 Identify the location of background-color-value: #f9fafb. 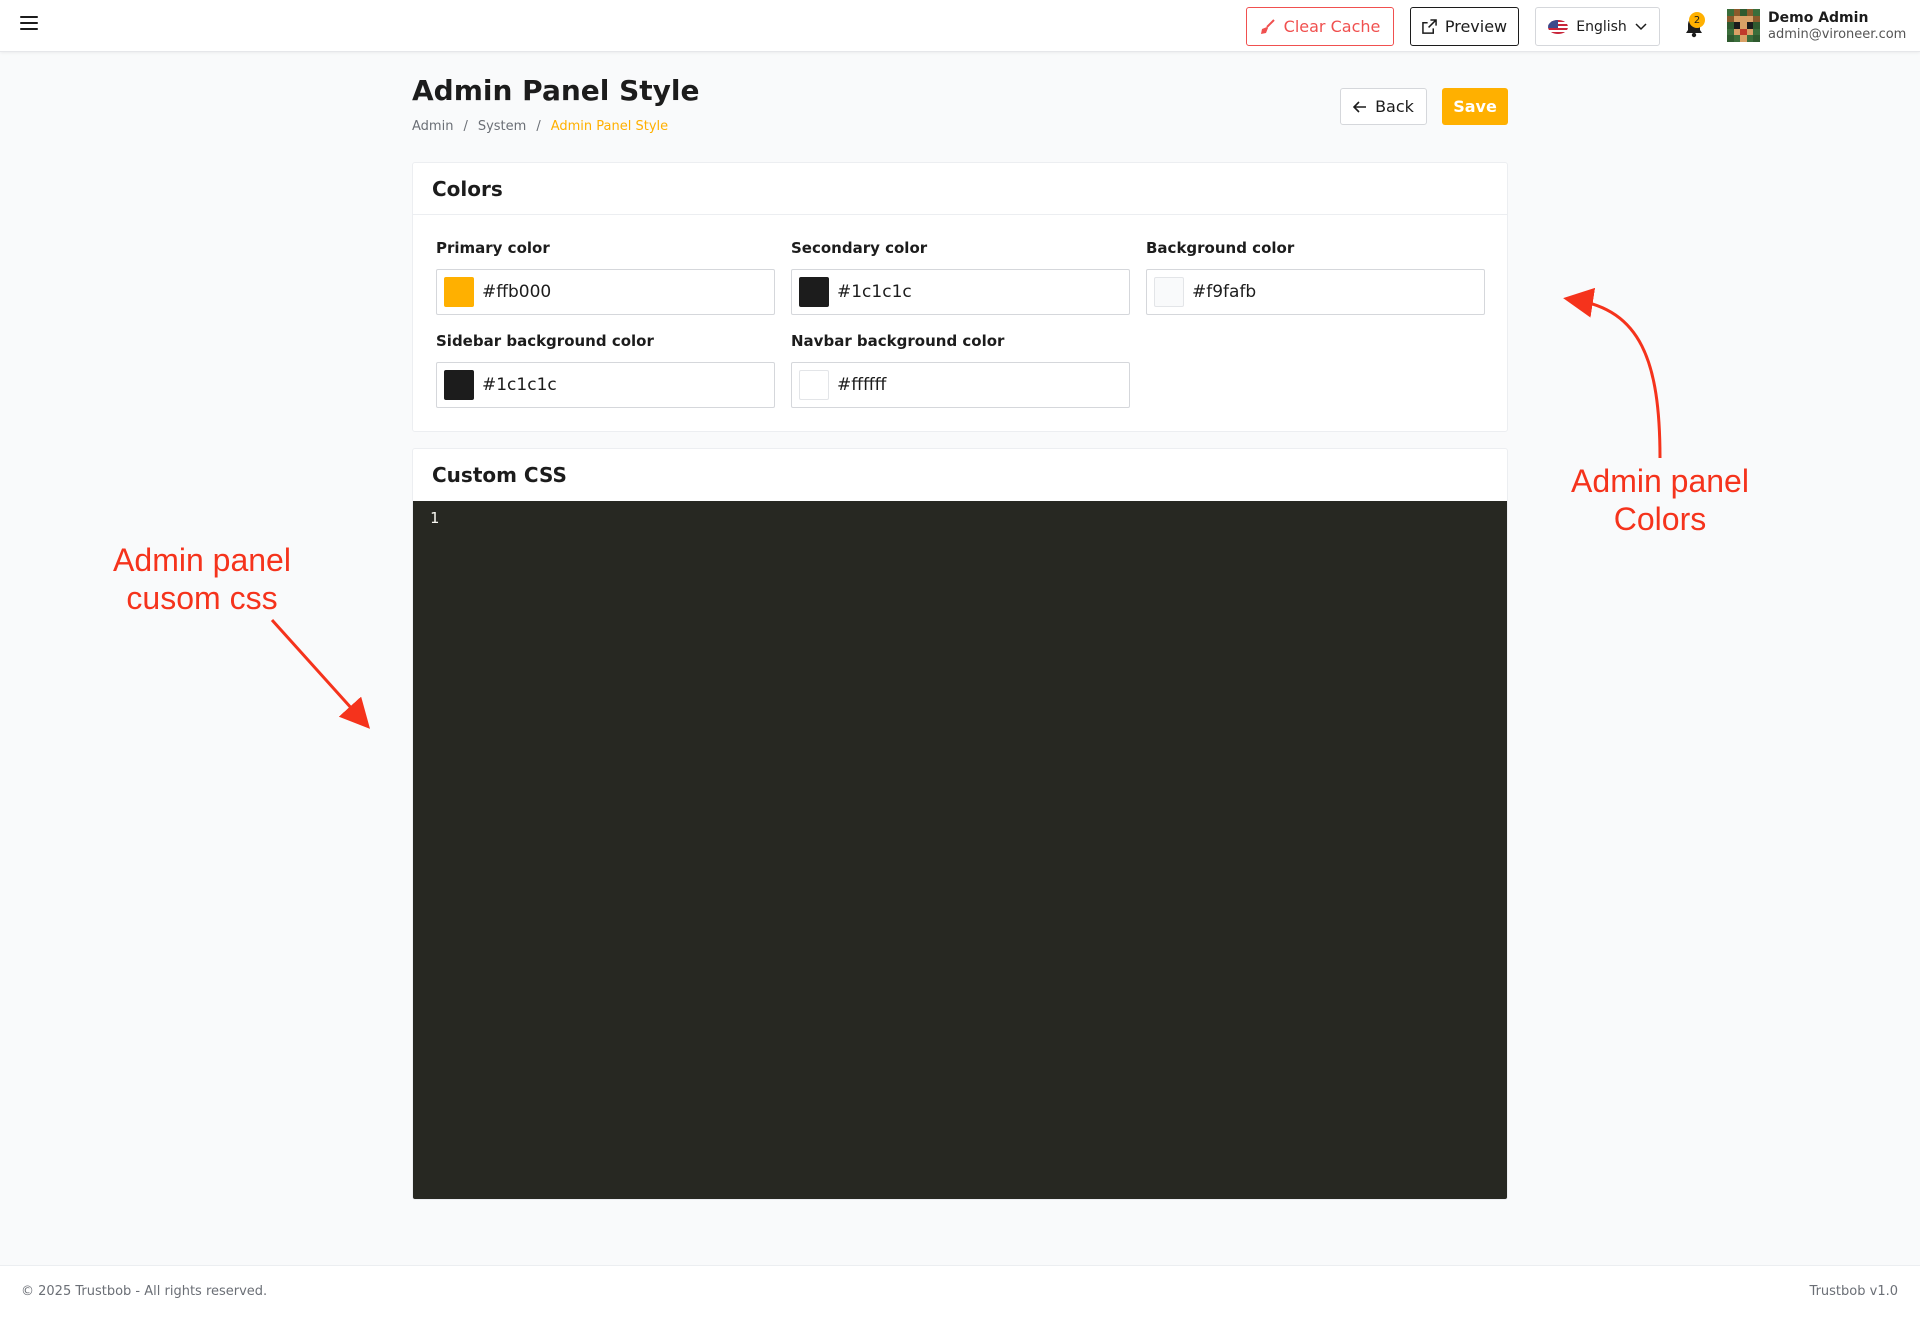
(1224, 292).